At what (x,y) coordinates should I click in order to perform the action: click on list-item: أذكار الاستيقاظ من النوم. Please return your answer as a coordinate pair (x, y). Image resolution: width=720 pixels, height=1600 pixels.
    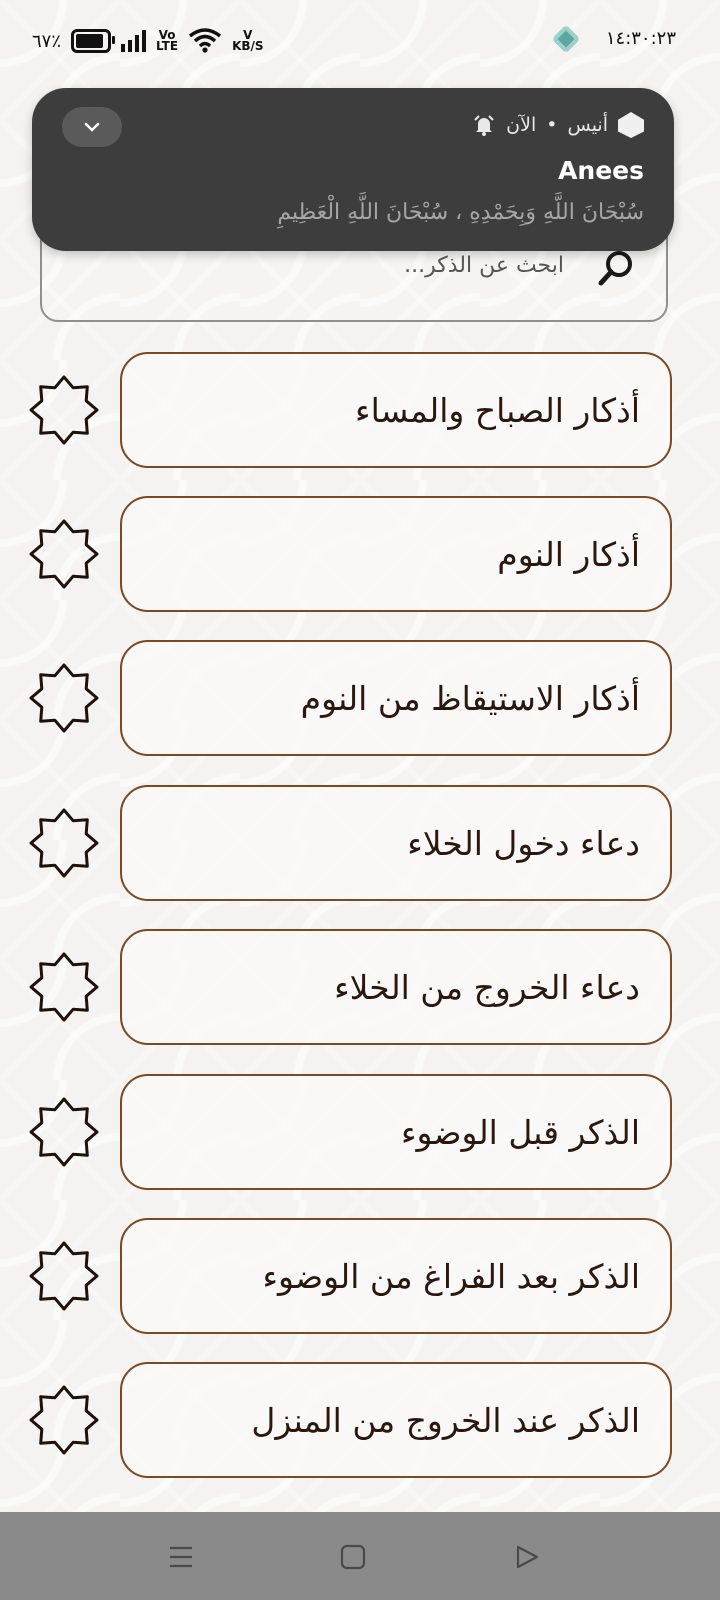
    Looking at the image, I should click on (360, 701).